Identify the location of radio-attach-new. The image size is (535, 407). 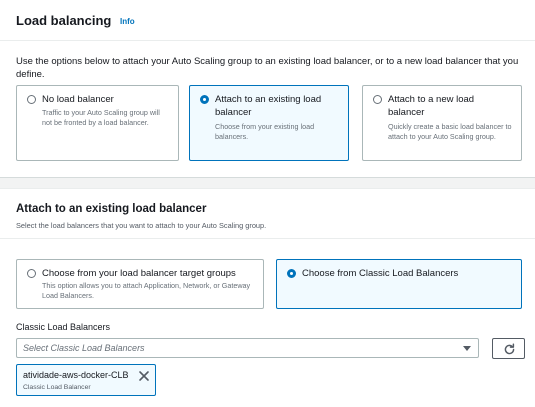
(377, 99).